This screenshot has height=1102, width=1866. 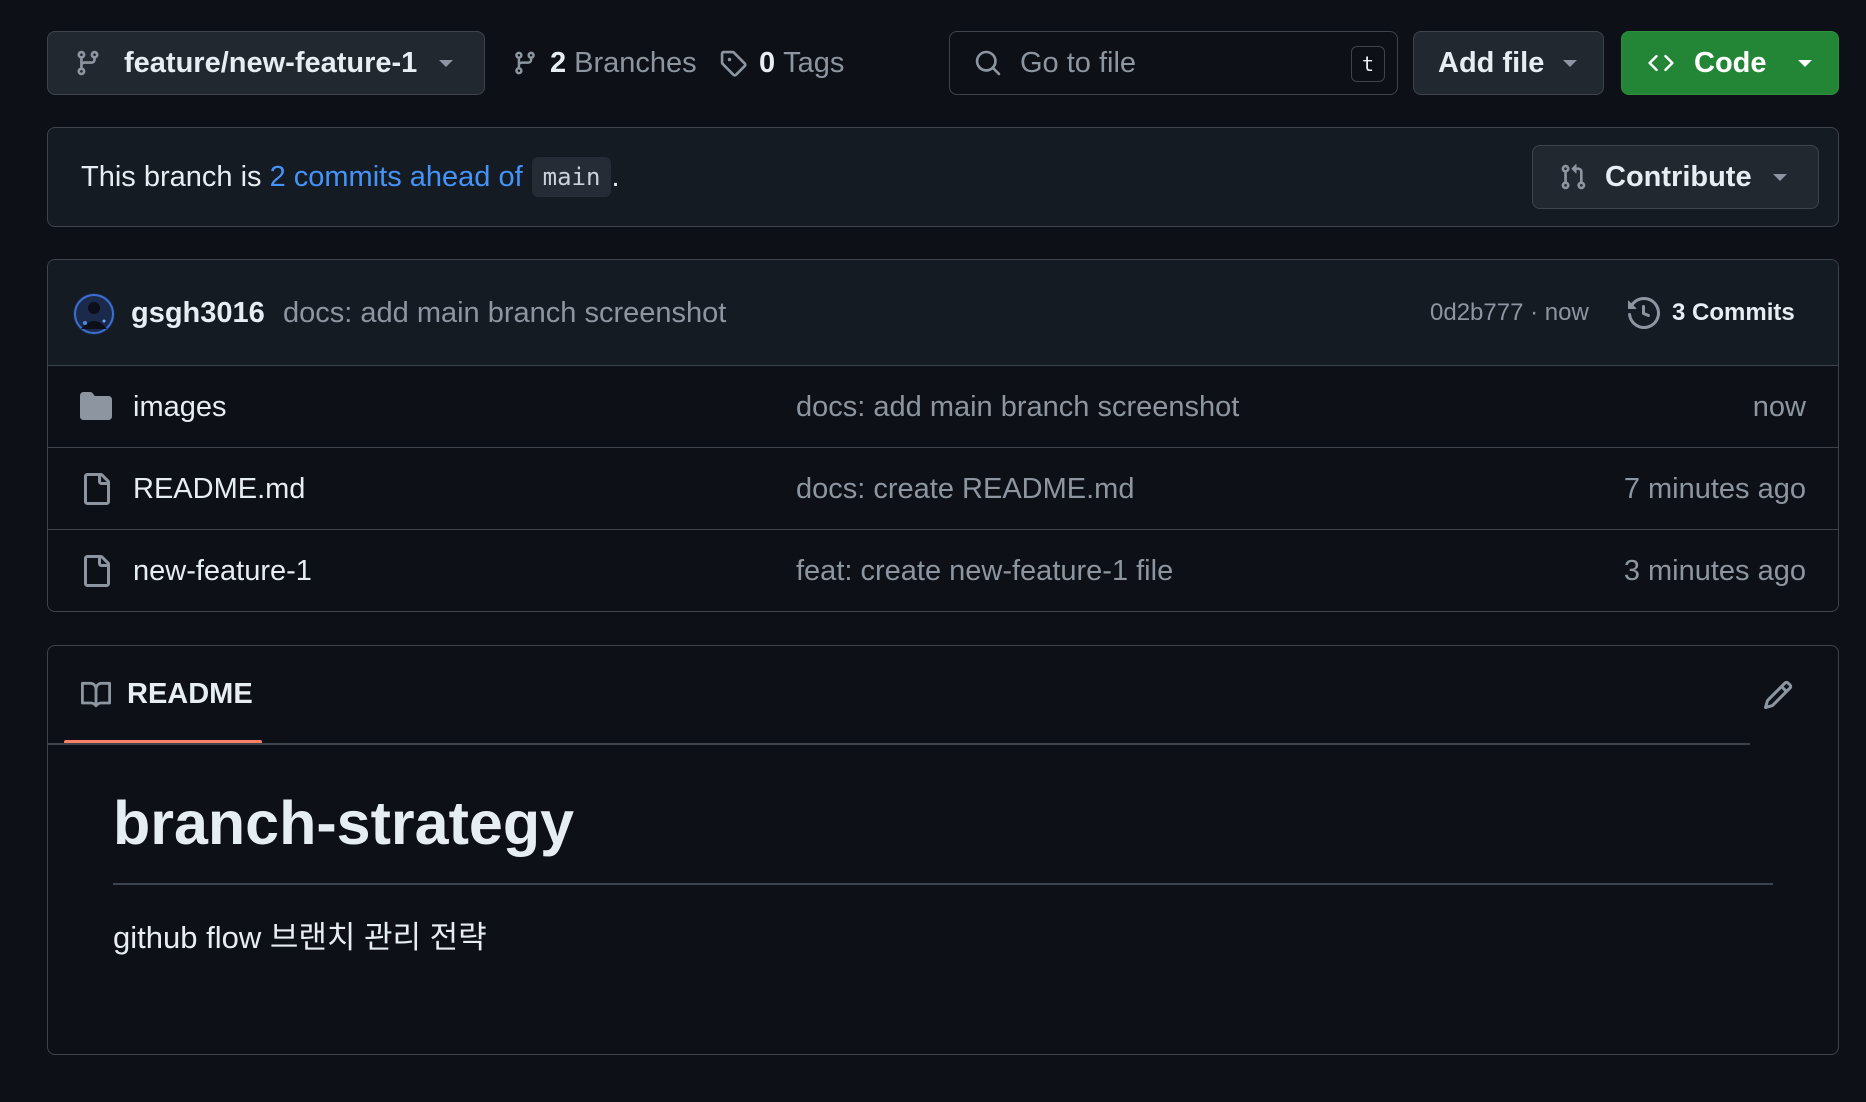 What do you see at coordinates (1644, 313) in the screenshot?
I see `history-icon` at bounding box center [1644, 313].